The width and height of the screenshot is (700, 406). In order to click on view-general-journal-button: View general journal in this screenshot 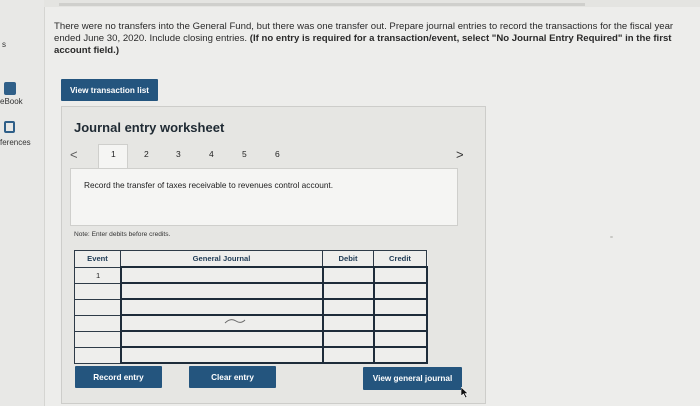, I will do `click(412, 378)`.